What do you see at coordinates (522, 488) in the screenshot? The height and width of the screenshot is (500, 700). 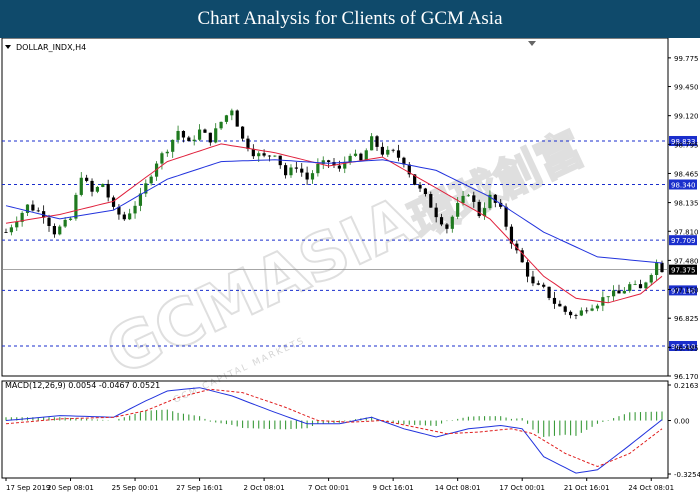 I see `time-tick-label: 17 Oct 00:01` at bounding box center [522, 488].